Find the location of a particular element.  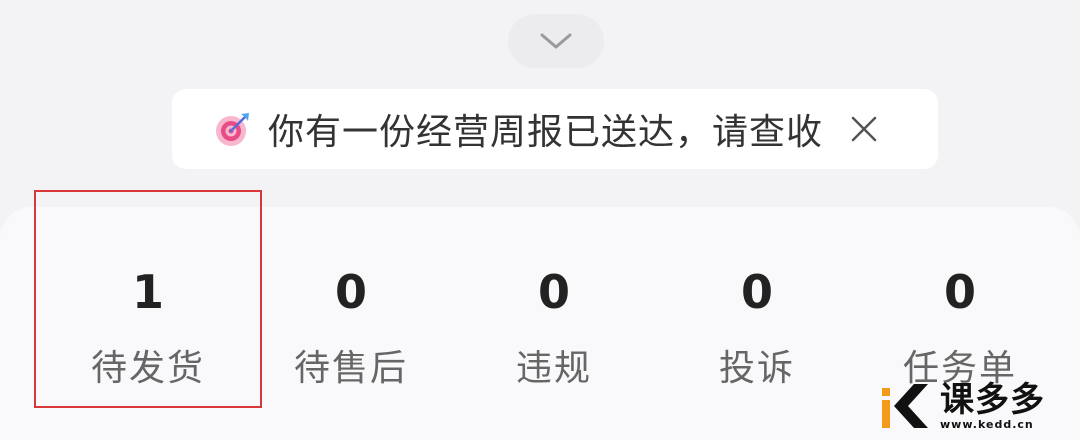

stat-label: 待发货 is located at coordinates (147, 368).